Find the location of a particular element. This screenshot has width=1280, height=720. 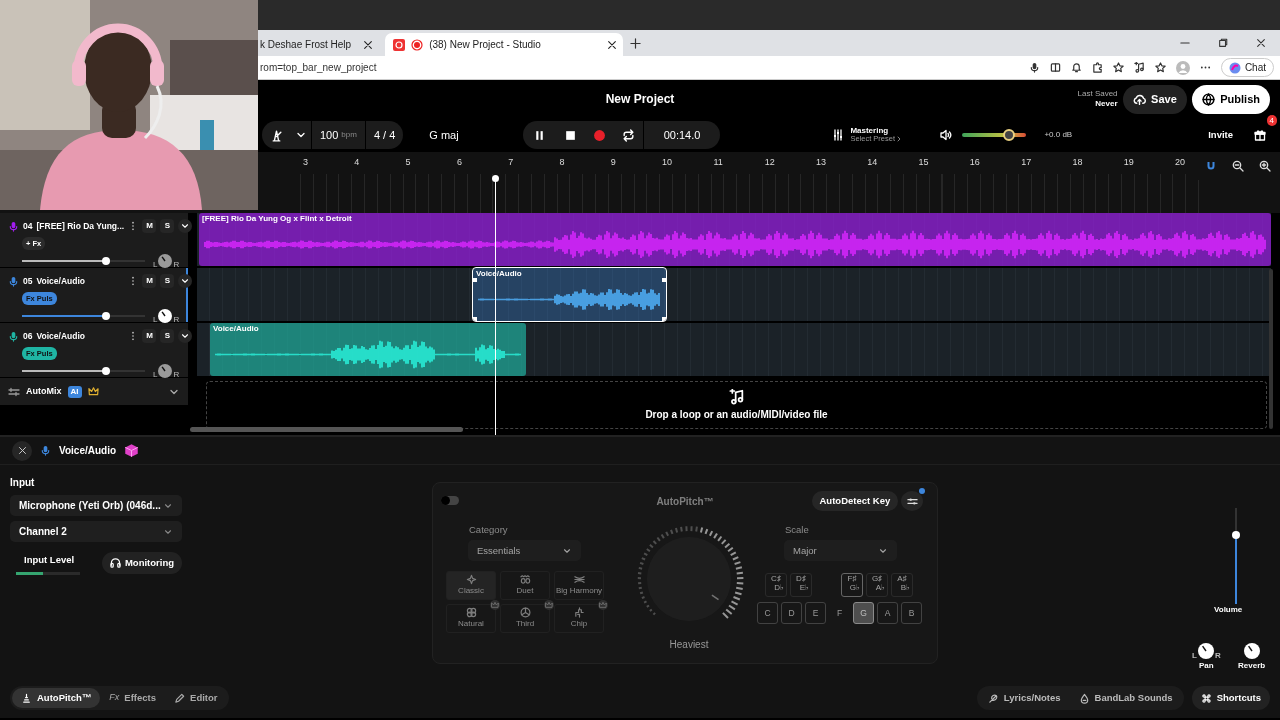

bell-icon is located at coordinates (1076, 67).